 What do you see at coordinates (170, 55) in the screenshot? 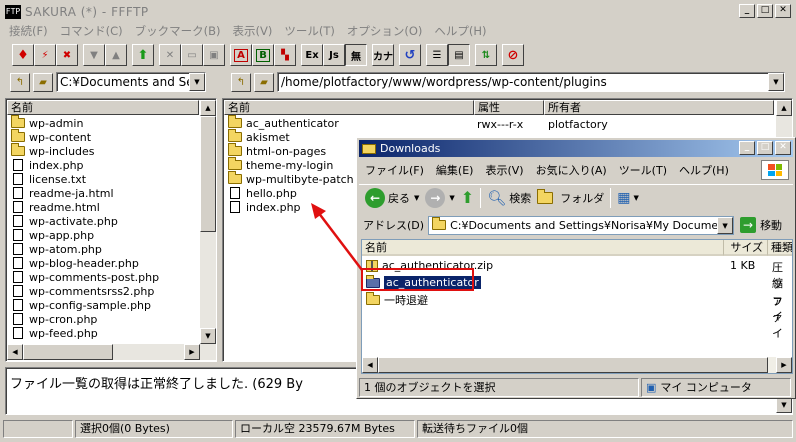
I see `delete-icon: ✕` at bounding box center [170, 55].